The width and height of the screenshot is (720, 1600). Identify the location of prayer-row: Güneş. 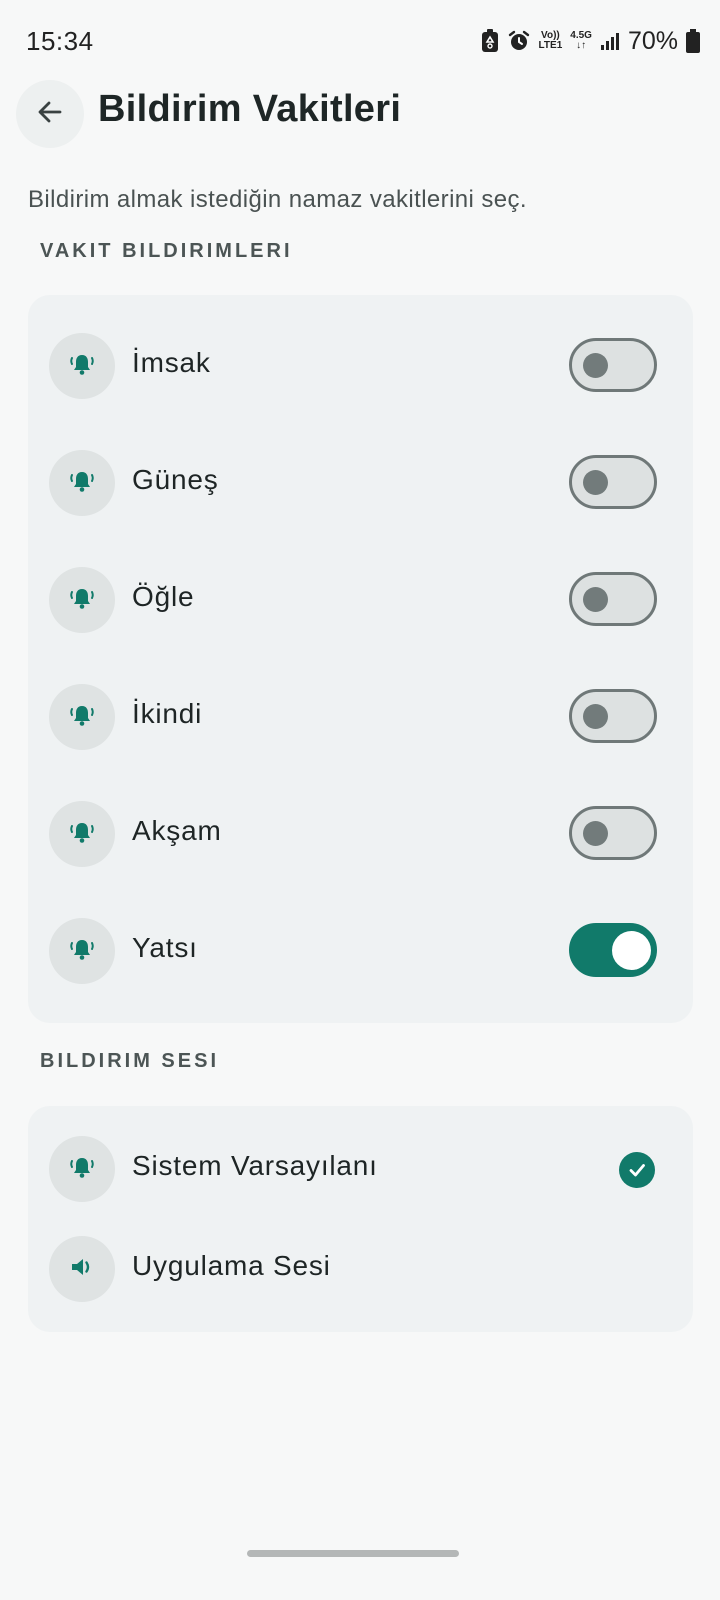
(360, 470).